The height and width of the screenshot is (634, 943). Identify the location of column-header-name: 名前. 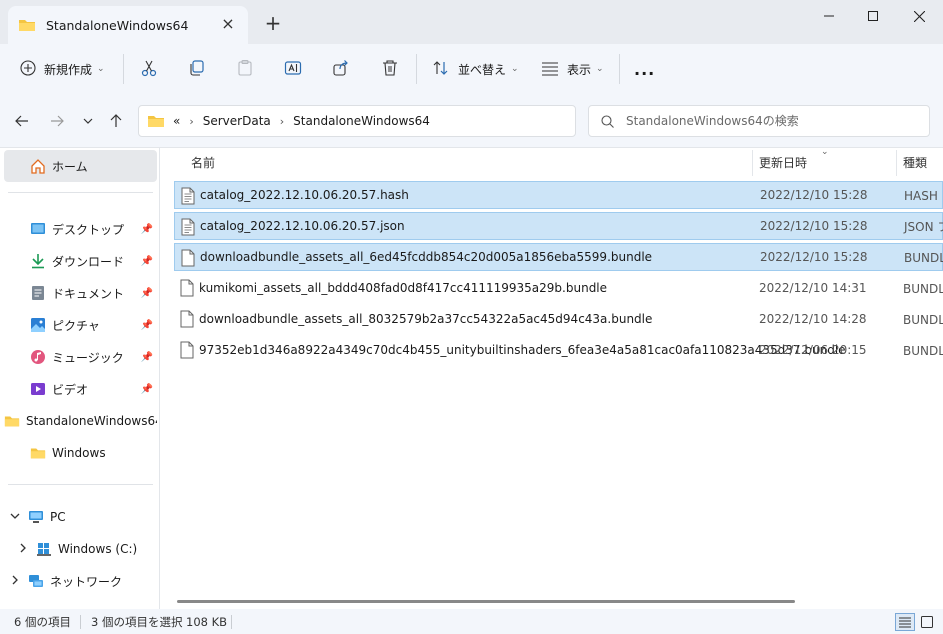
(203, 162).